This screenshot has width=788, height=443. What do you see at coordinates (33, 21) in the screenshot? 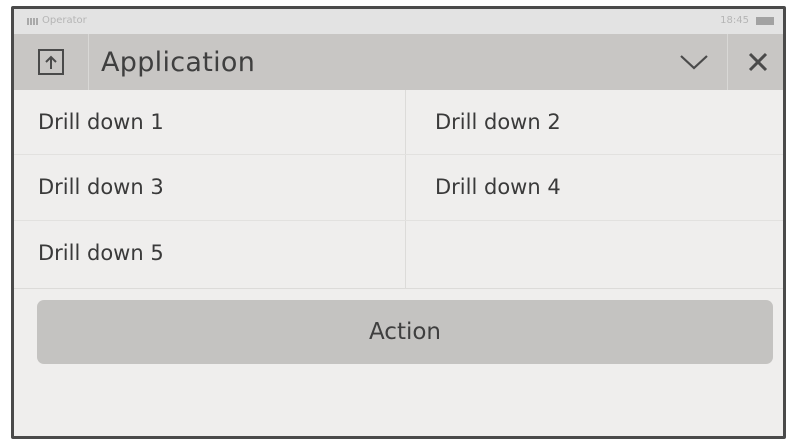
I see `signal-icon` at bounding box center [33, 21].